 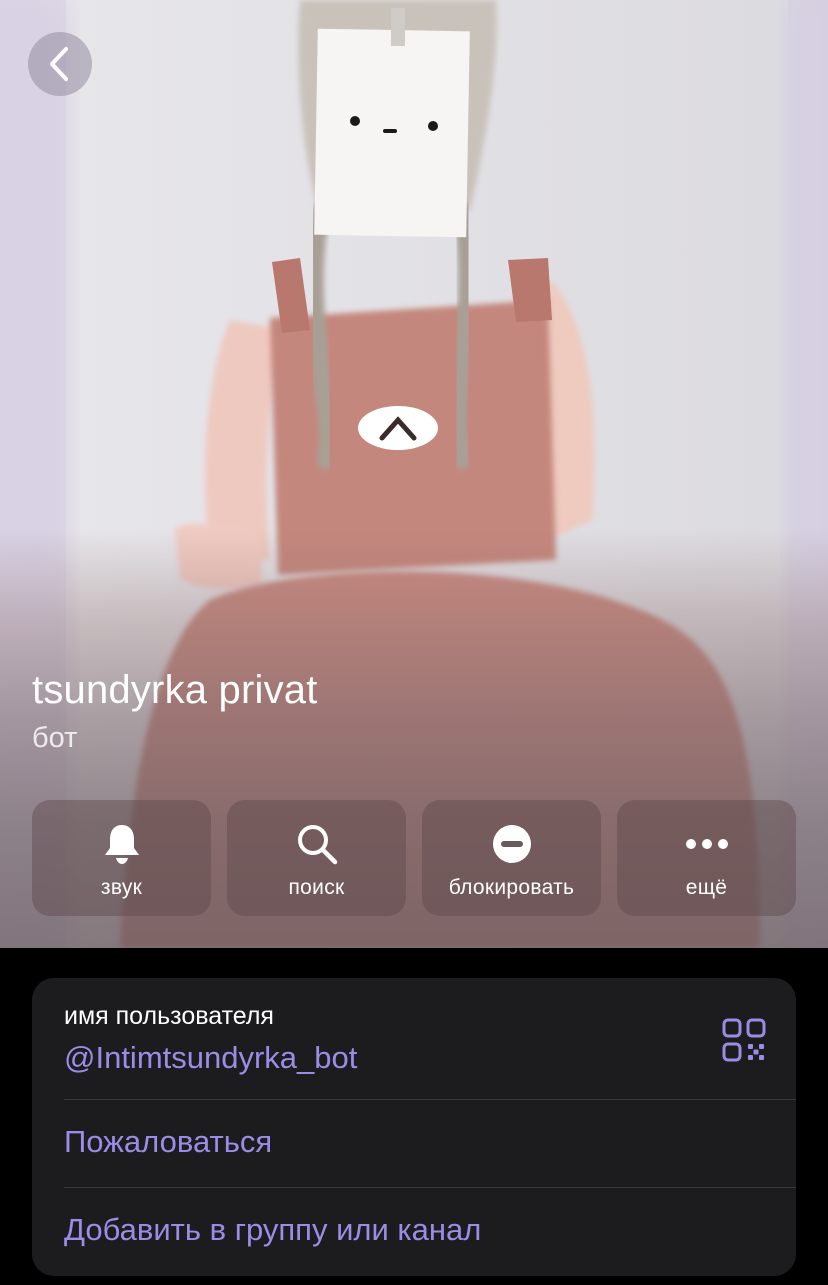 I want to click on qr-code-button, so click(x=744, y=1040).